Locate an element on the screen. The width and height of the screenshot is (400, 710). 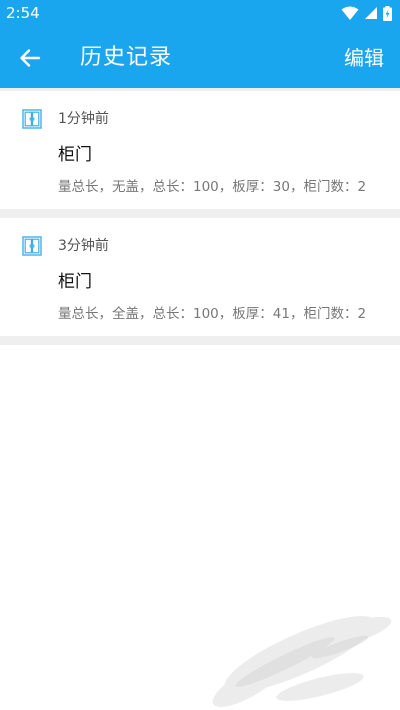
wifi-icon is located at coordinates (350, 13).